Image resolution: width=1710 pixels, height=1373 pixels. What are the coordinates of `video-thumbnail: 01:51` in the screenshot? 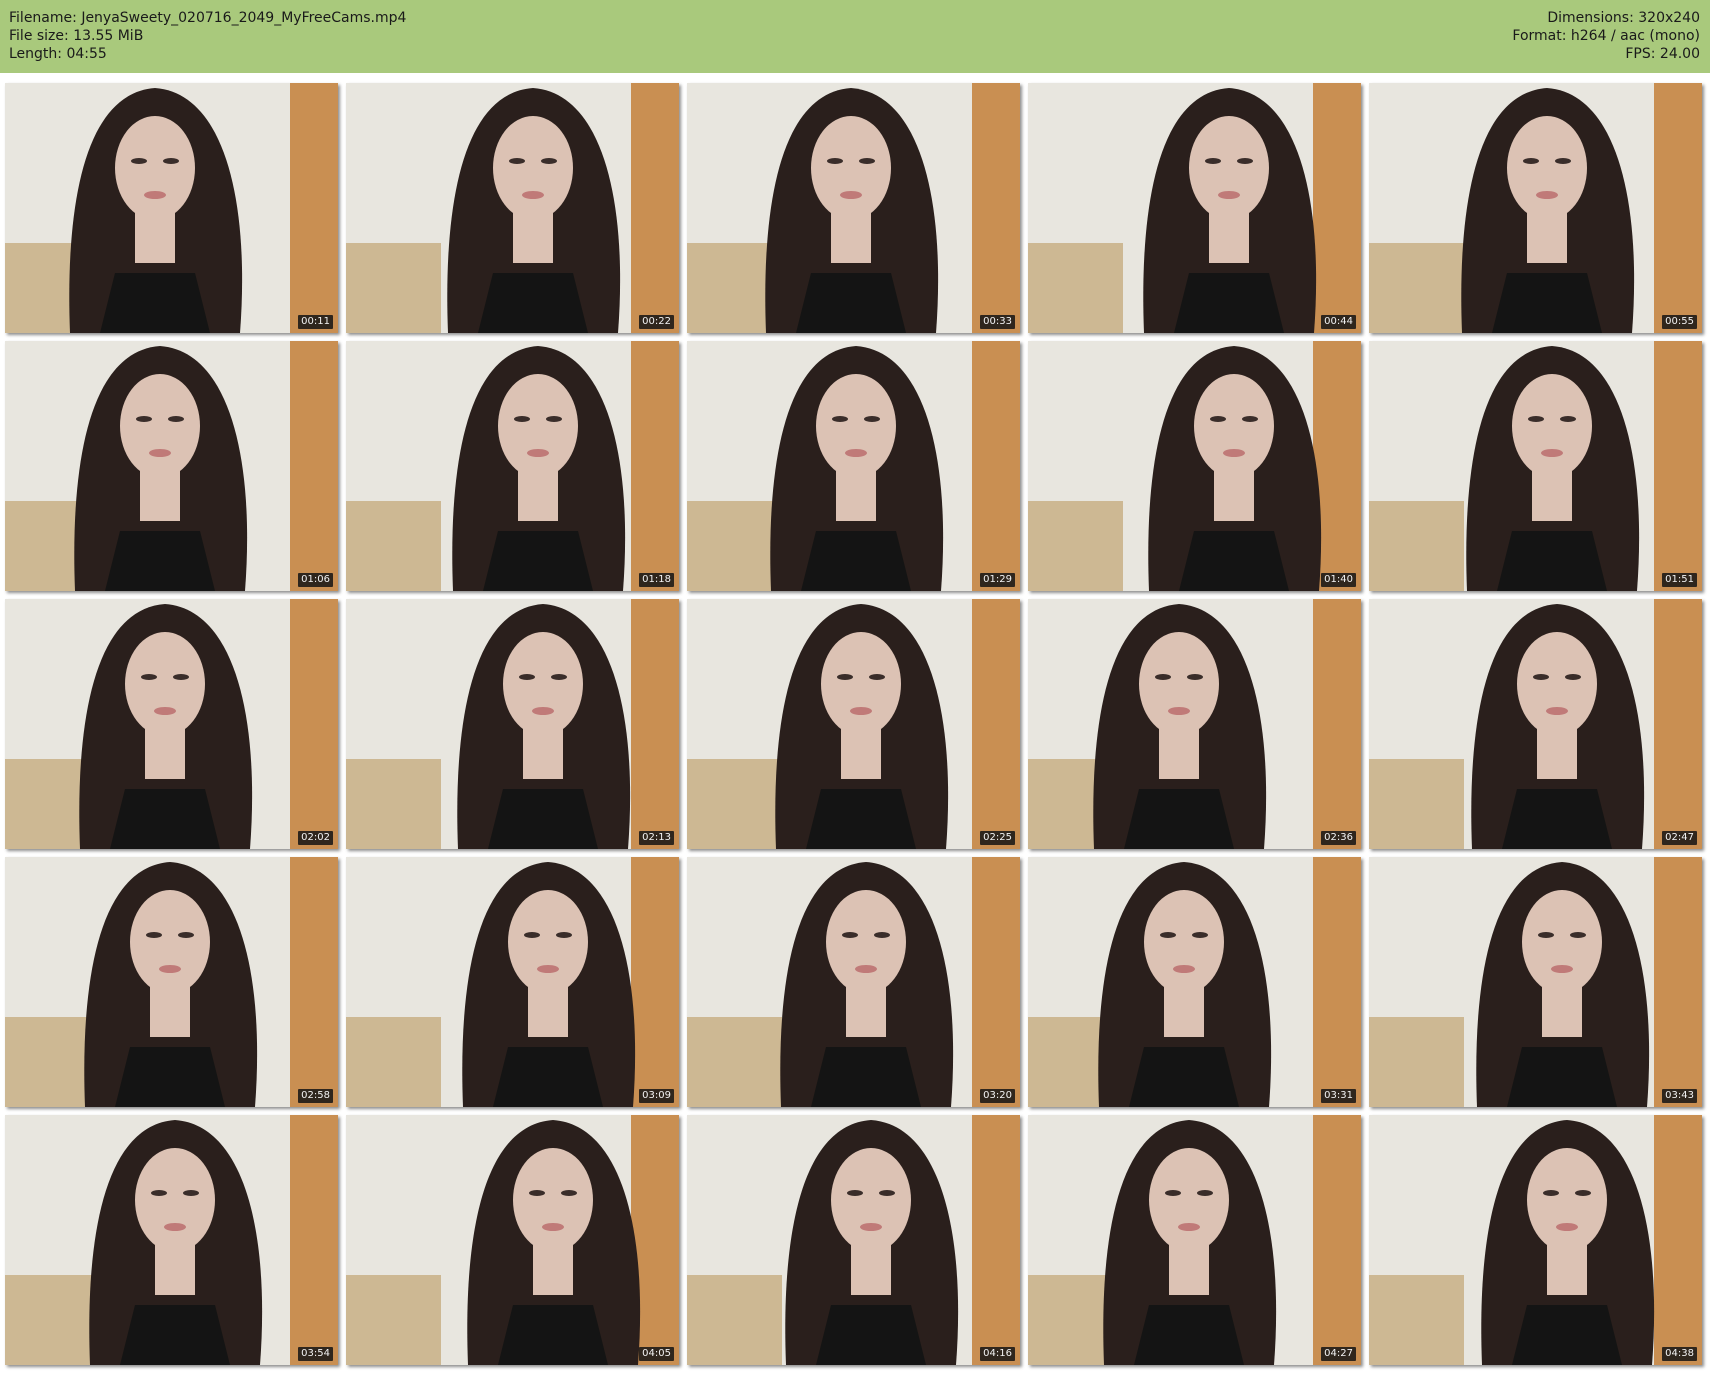 It's located at (1535, 466).